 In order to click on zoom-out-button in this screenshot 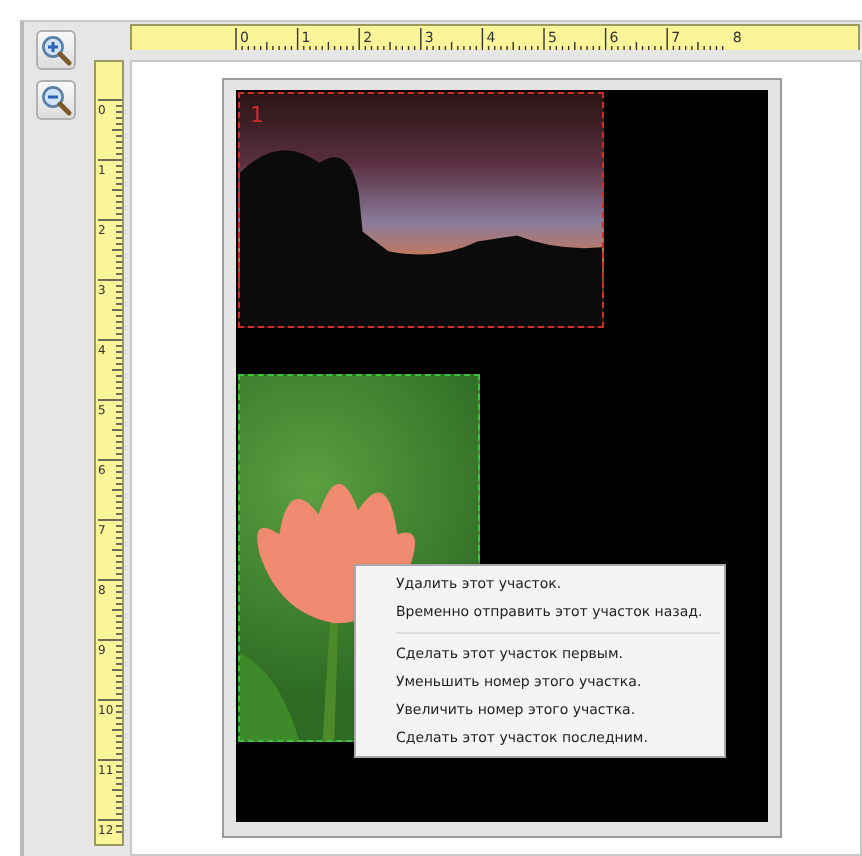, I will do `click(56, 100)`.